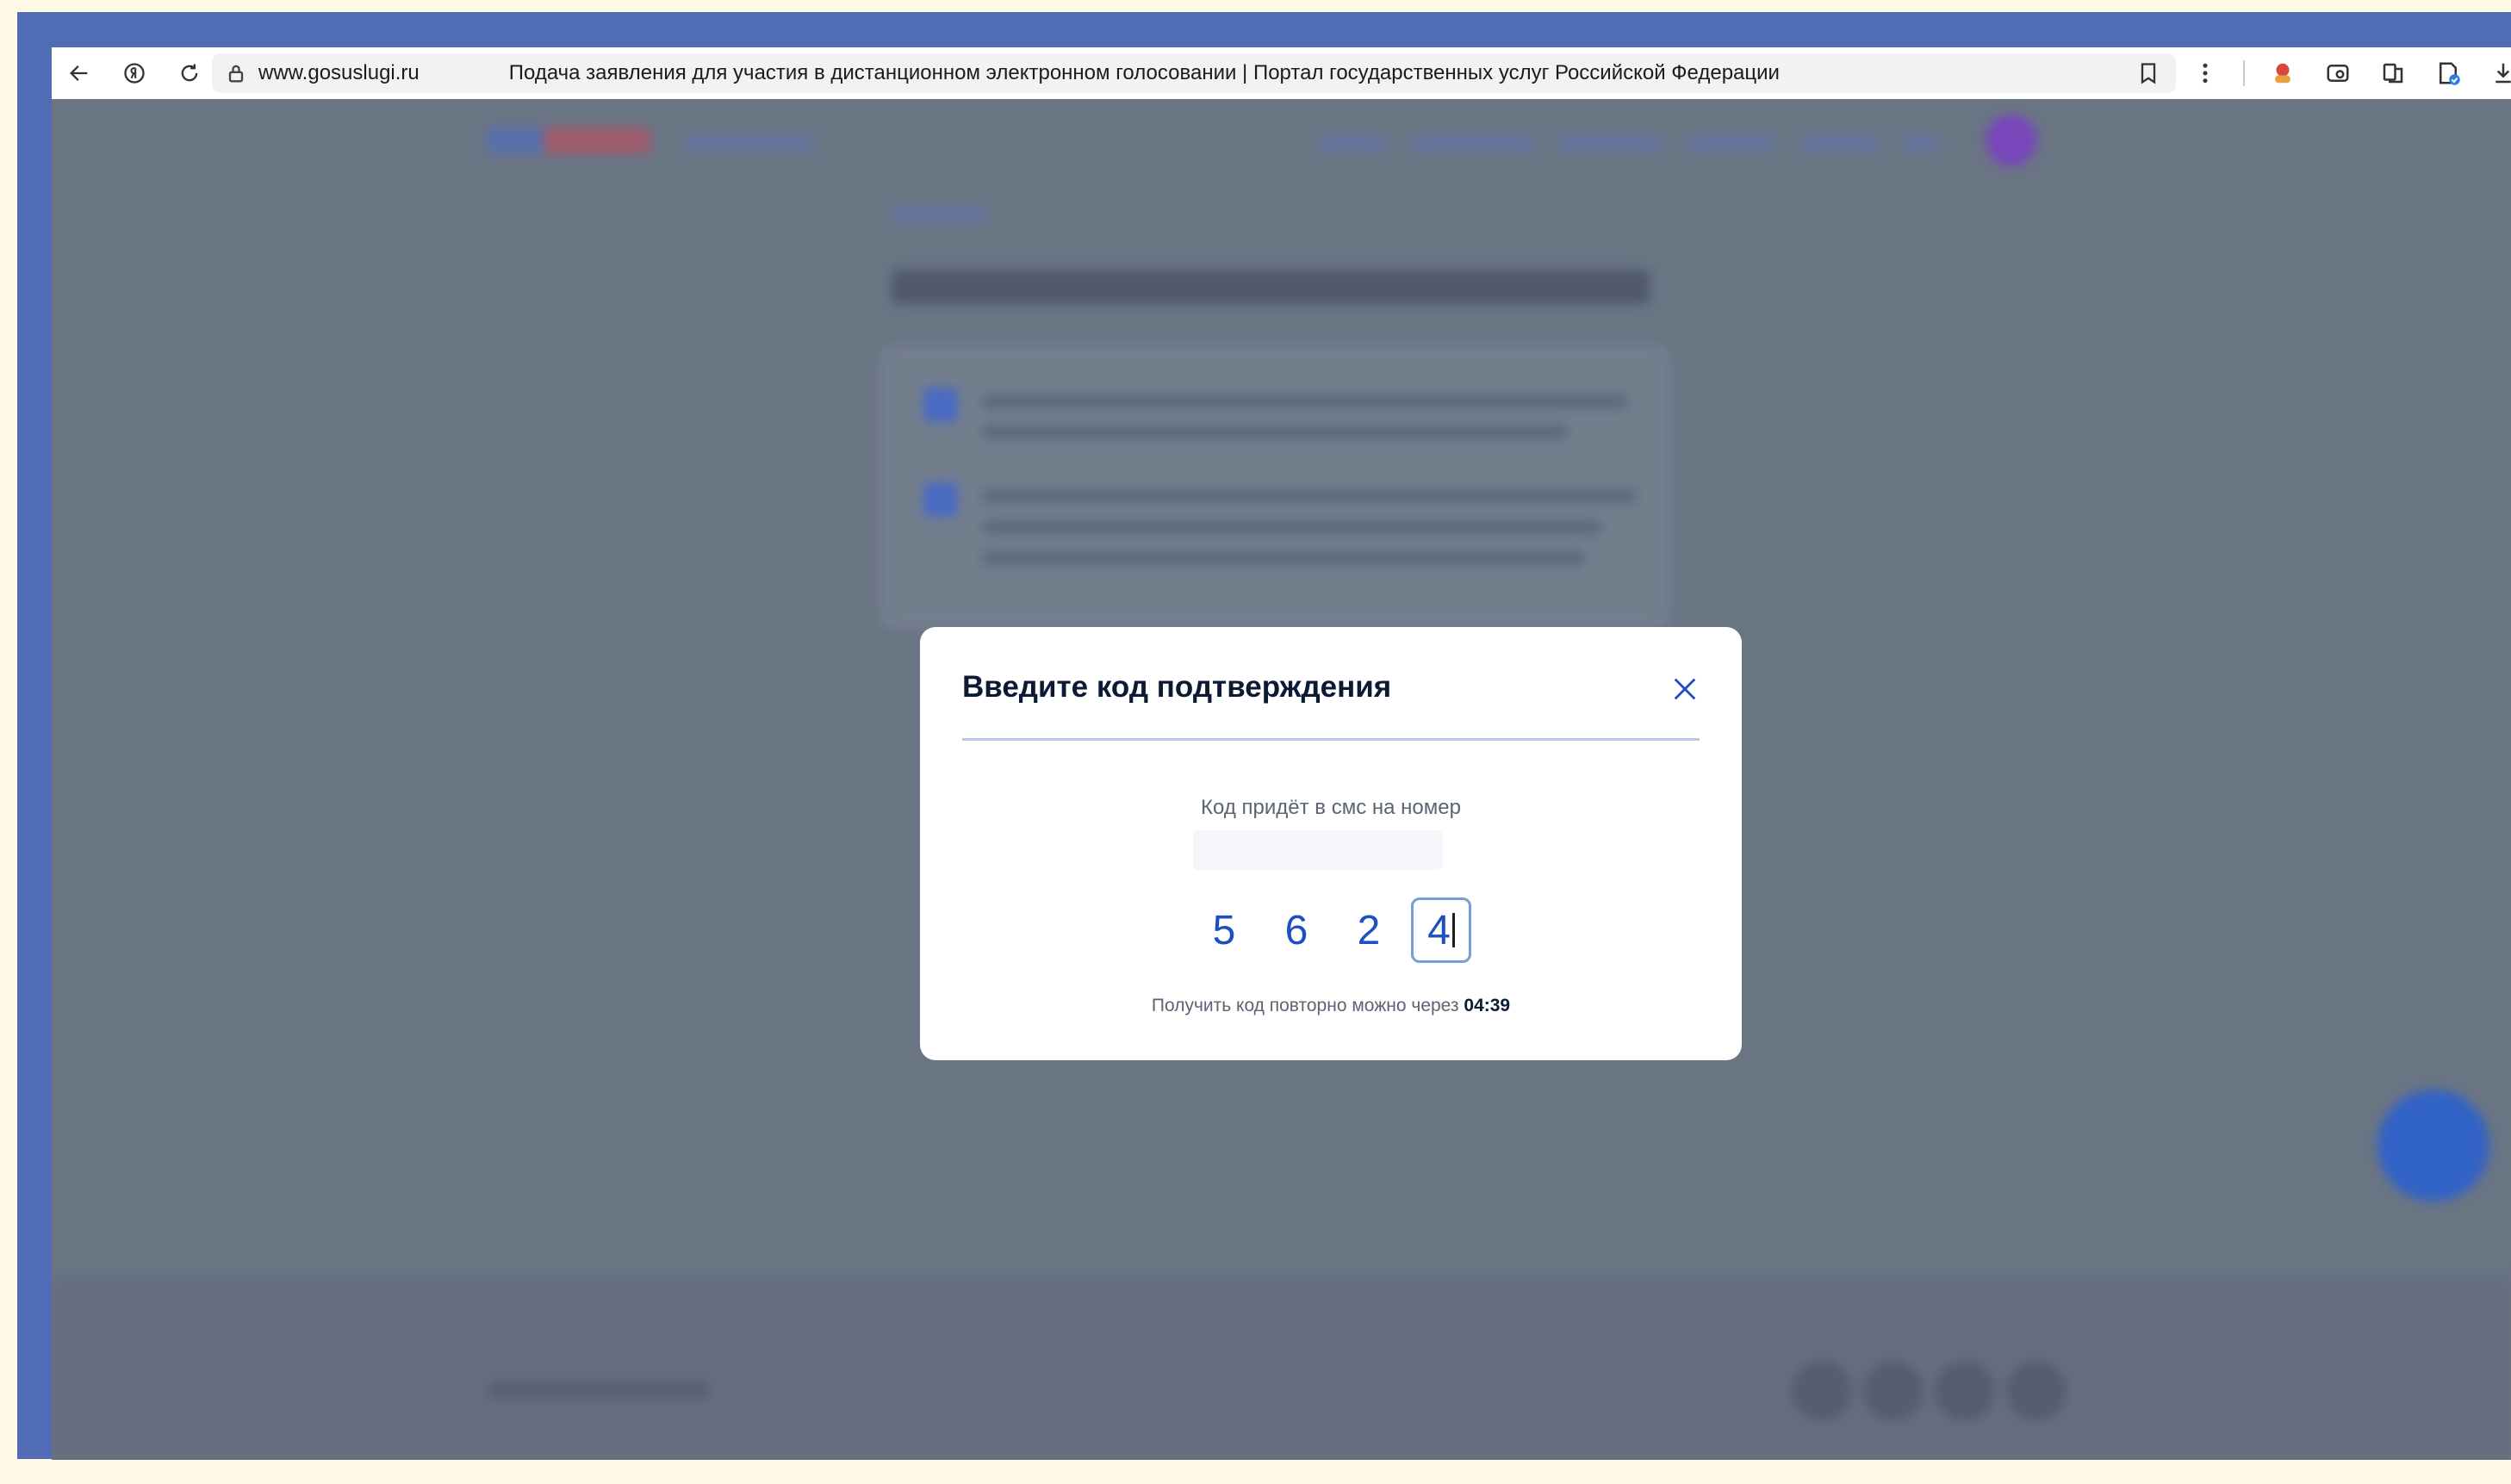 Image resolution: width=2511 pixels, height=1484 pixels. I want to click on document-check-icon, so click(2450, 73).